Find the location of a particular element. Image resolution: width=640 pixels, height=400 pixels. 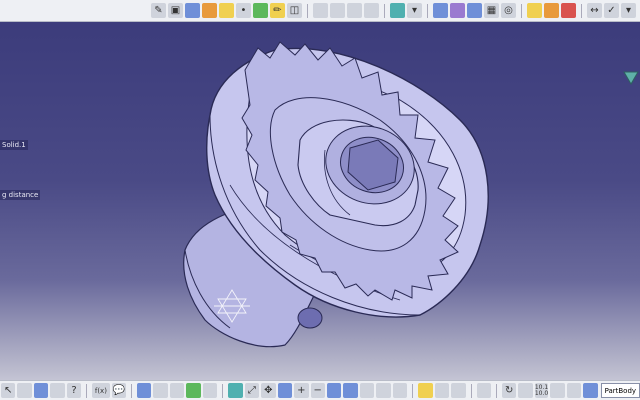

partbody-icon is located at coordinates (590, 390).